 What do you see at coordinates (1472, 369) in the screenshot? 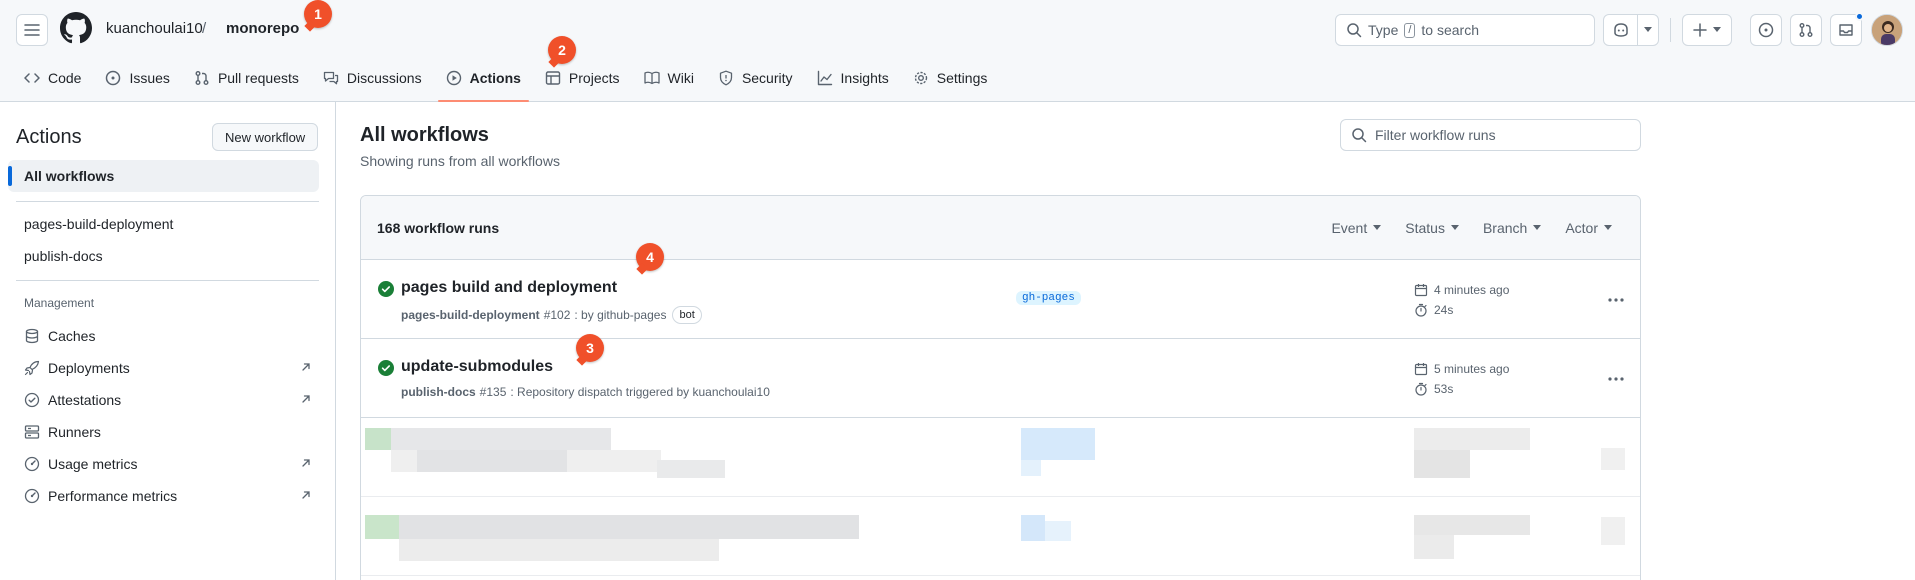
I see `run-time-ago: 5 minutes ago` at bounding box center [1472, 369].